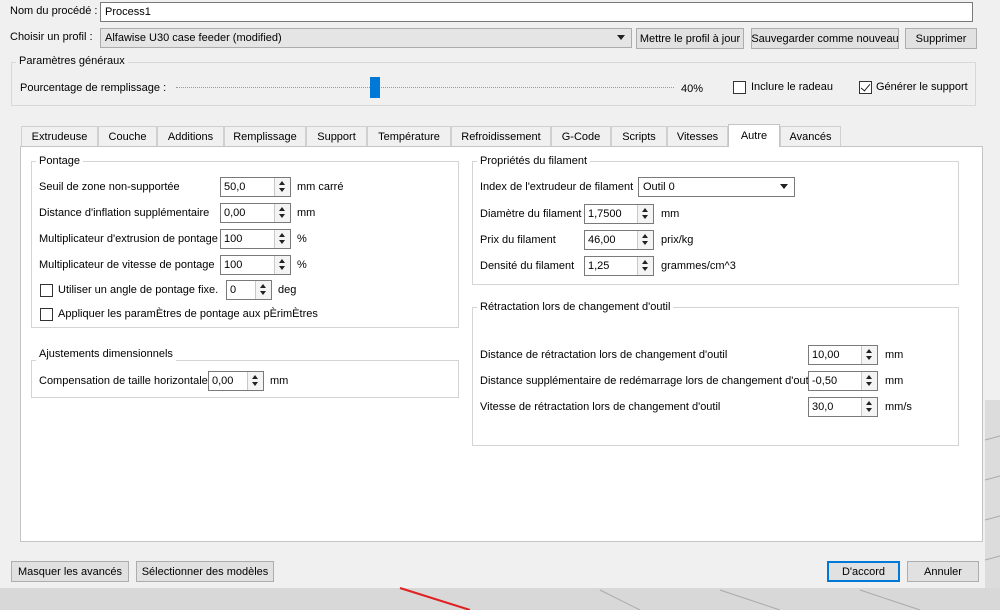 Image resolution: width=1000 pixels, height=610 pixels. I want to click on select-models-button: Sélectionner des modèles, so click(205, 571).